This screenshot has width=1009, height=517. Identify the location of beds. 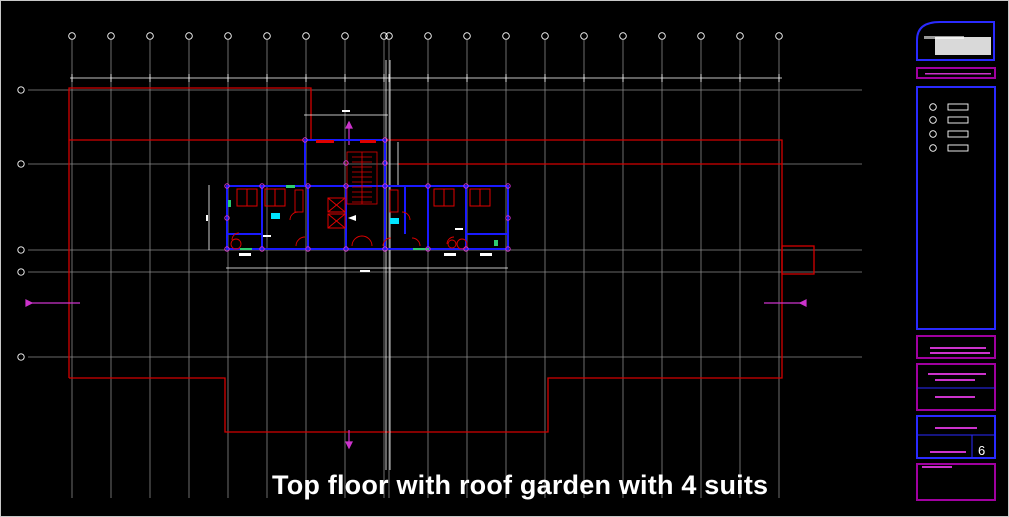
(363, 197).